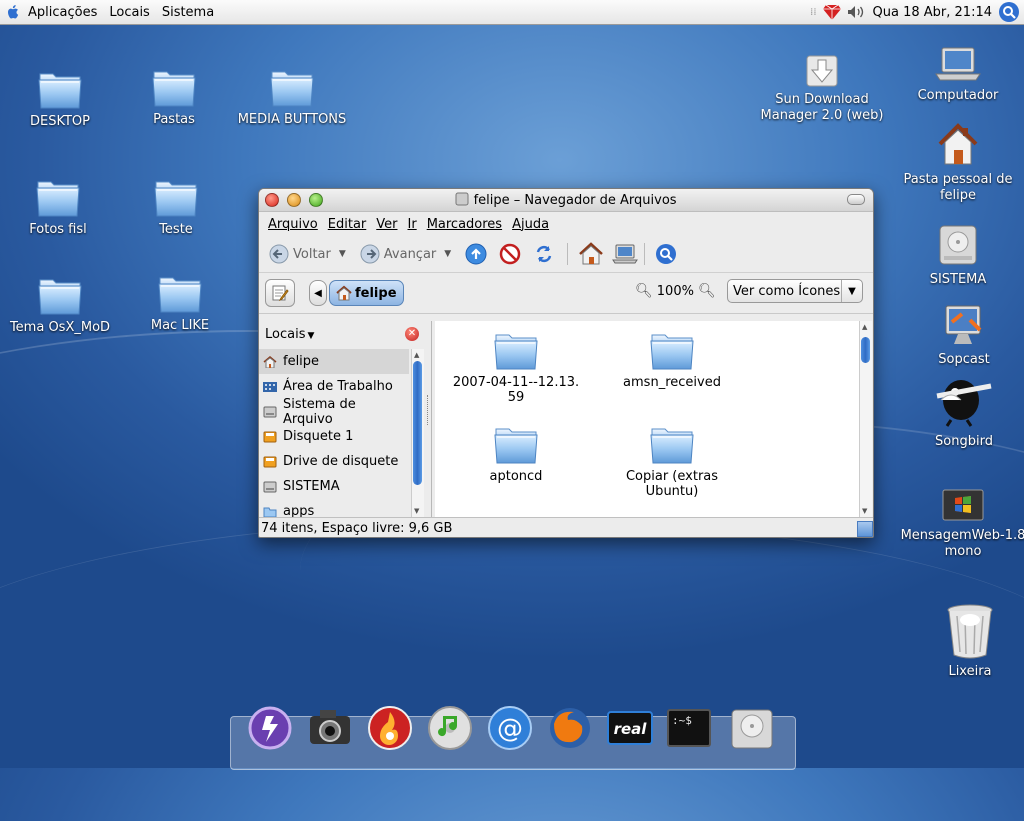 The image size is (1024, 821). What do you see at coordinates (292, 119) in the screenshot?
I see `desktop-icon-label: MEDIA BUTTONS` at bounding box center [292, 119].